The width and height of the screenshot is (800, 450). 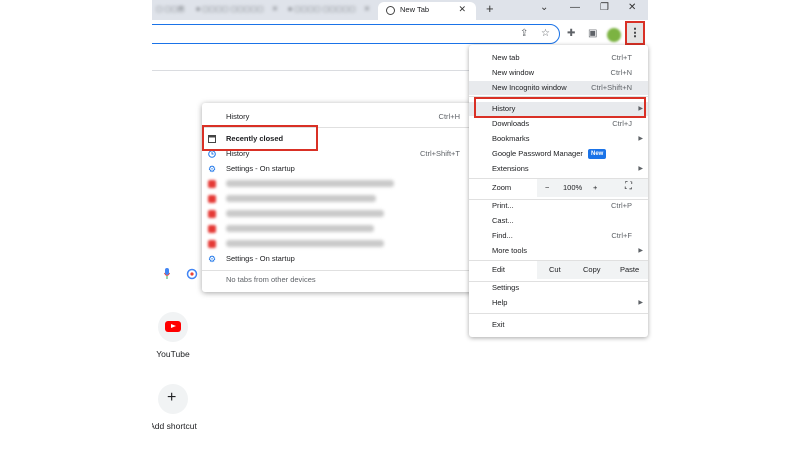 What do you see at coordinates (558, 154) in the screenshot?
I see `menu-item-password-manager: Google Password Manager New` at bounding box center [558, 154].